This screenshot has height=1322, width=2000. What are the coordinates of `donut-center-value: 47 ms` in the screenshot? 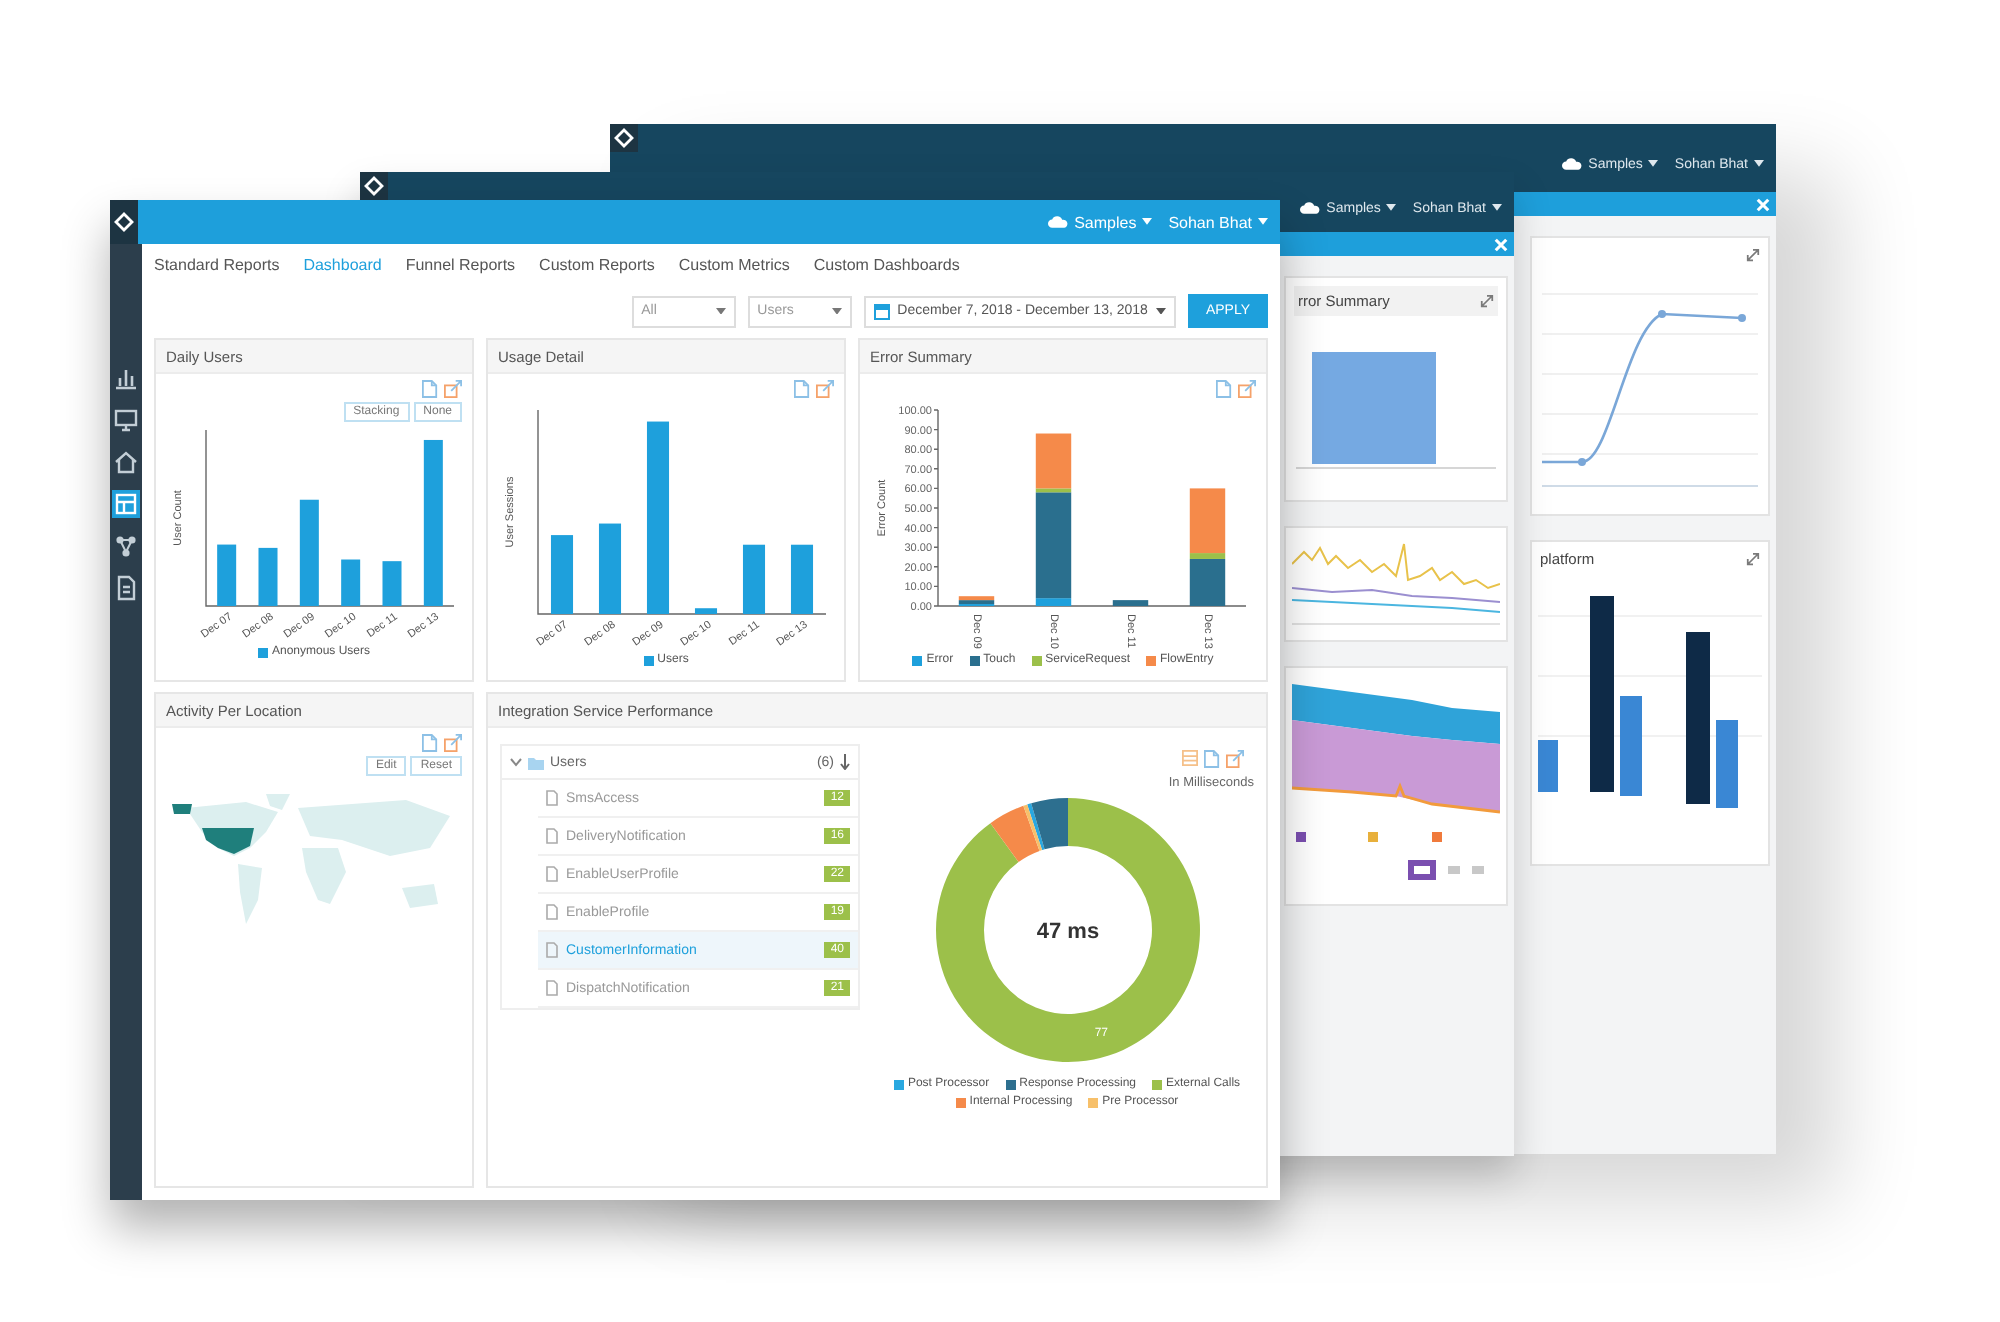 It's located at (1067, 931).